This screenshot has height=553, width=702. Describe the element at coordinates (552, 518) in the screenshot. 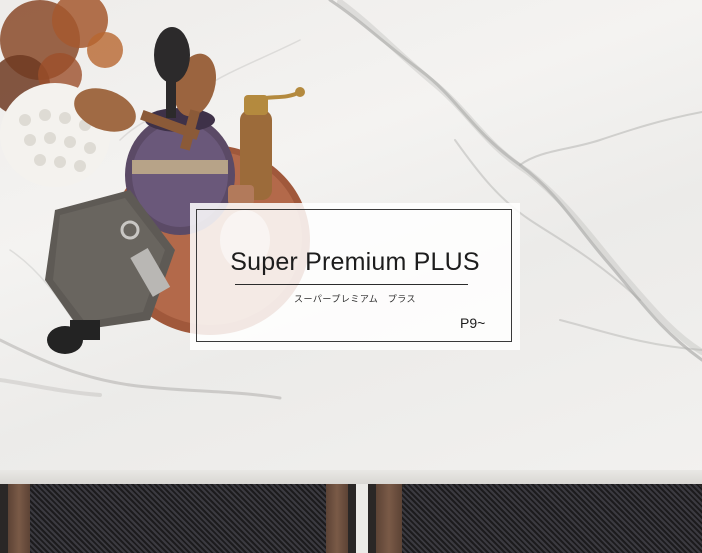

I see `chair-right` at that location.